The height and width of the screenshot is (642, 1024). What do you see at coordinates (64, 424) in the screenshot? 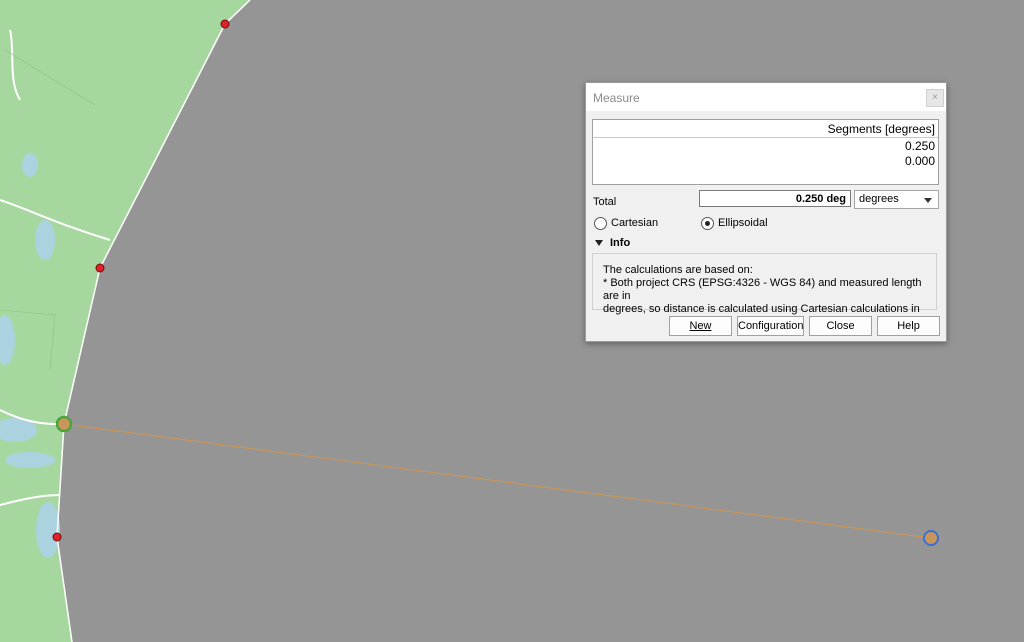
I see `measure-start-marker` at bounding box center [64, 424].